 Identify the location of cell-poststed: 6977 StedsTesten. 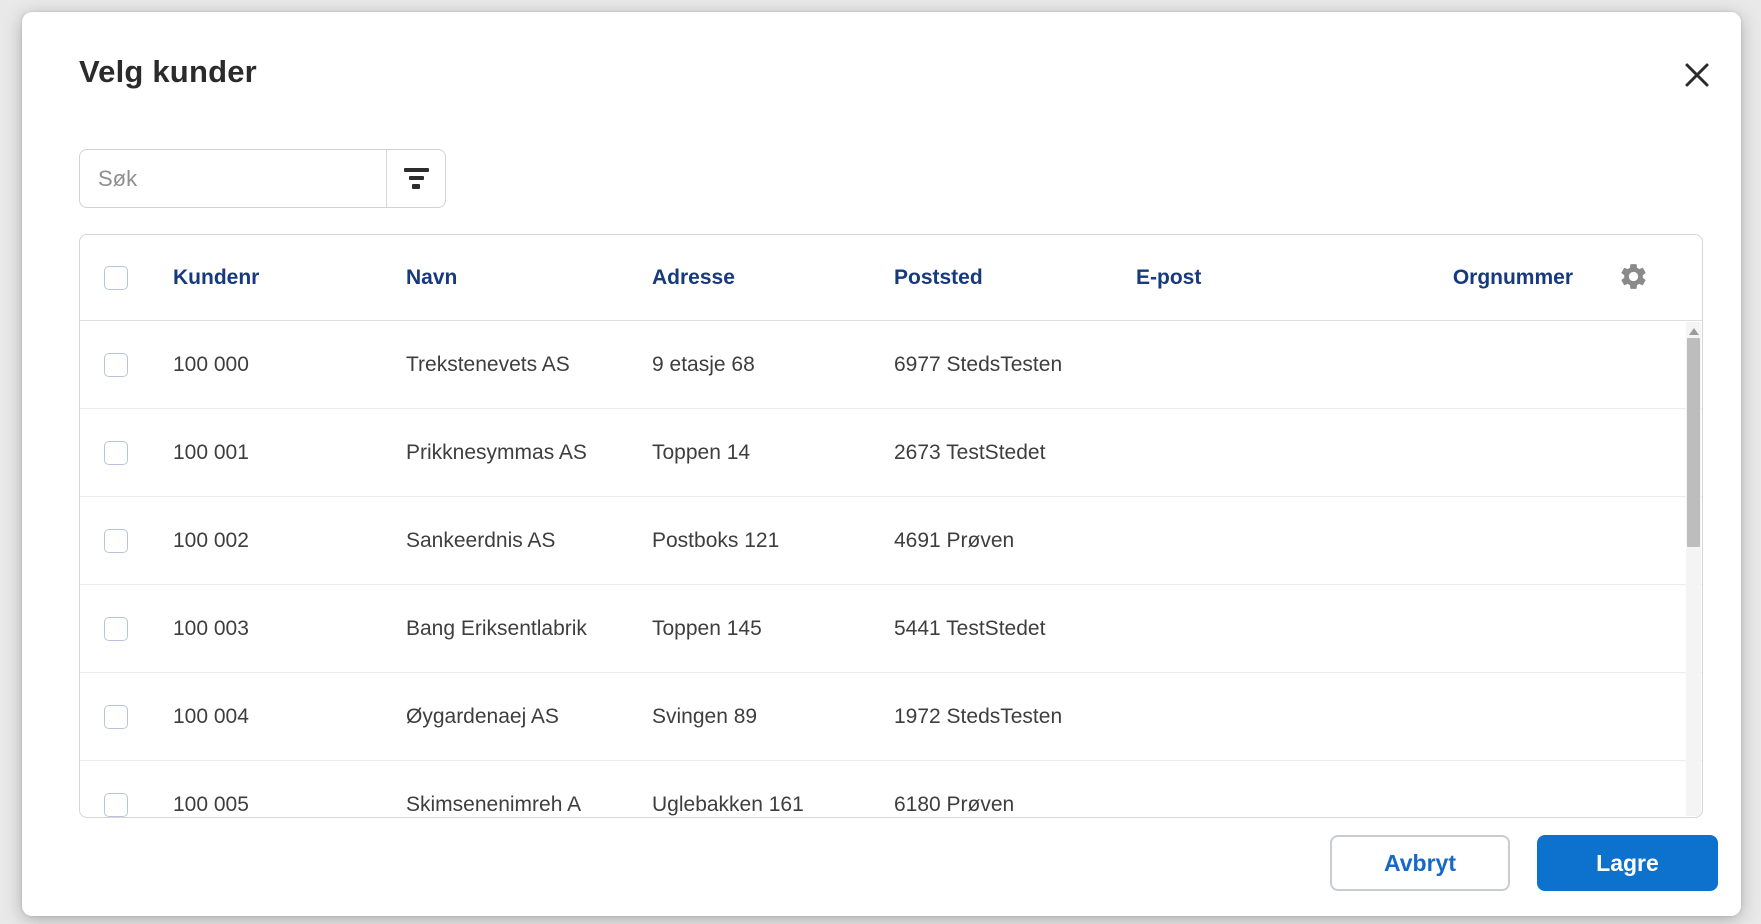
(978, 364).